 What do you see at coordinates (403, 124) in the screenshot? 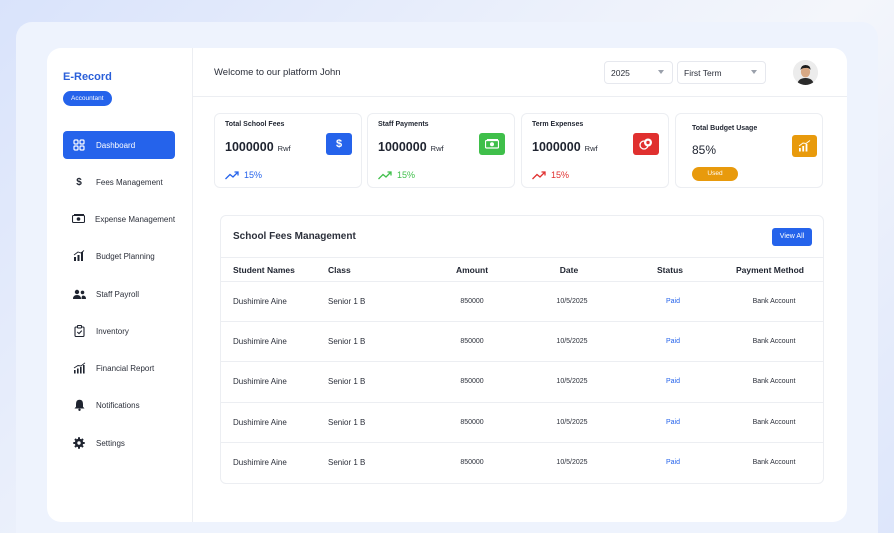
I see `stat-card-title: Staff Payments` at bounding box center [403, 124].